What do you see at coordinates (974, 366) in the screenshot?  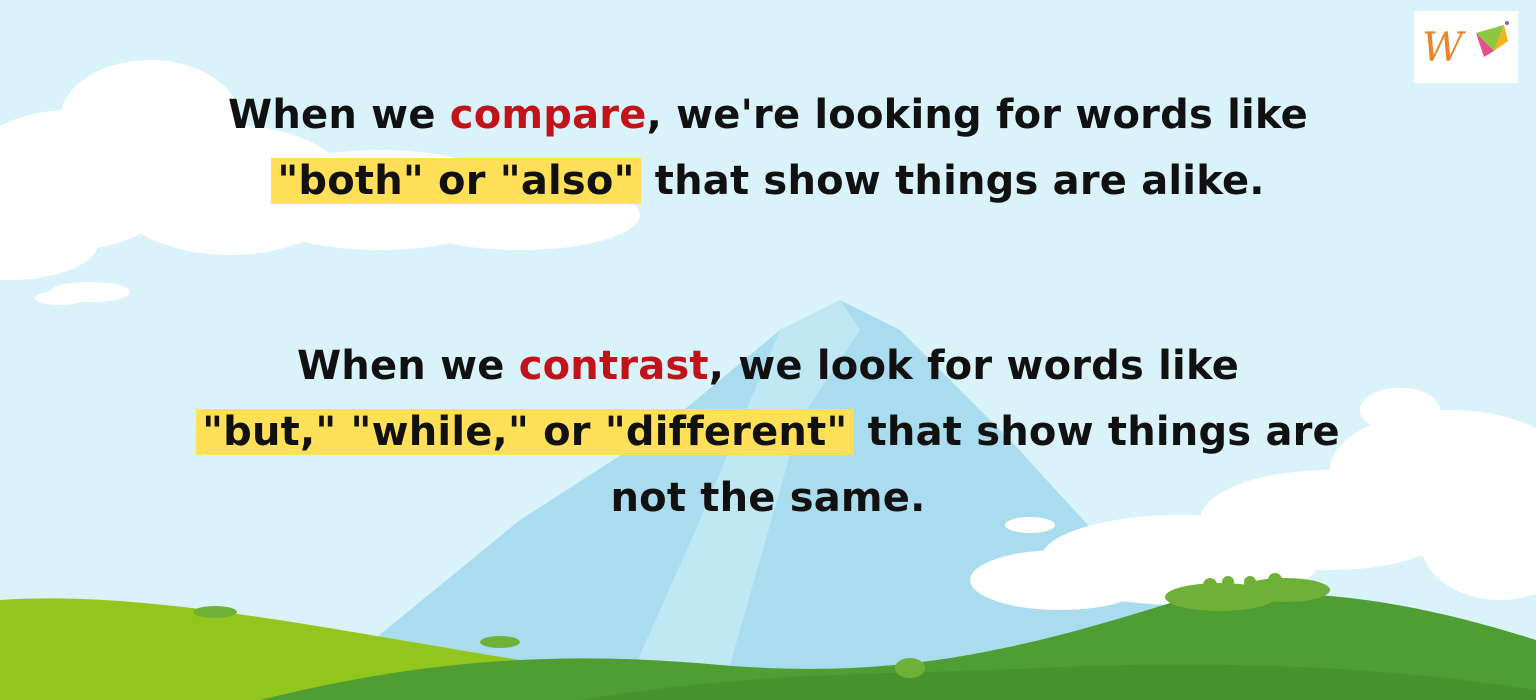 I see `contrast-line-1-end: , we look for words like` at bounding box center [974, 366].